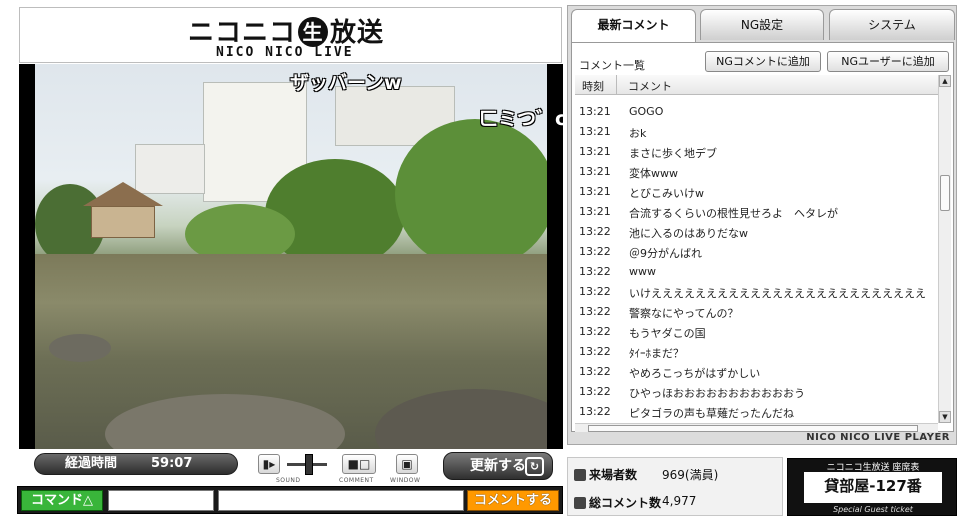 This screenshot has height=521, width=962. What do you see at coordinates (690, 475) in the screenshot?
I see `visitors-value: 969(満員)` at bounding box center [690, 475].